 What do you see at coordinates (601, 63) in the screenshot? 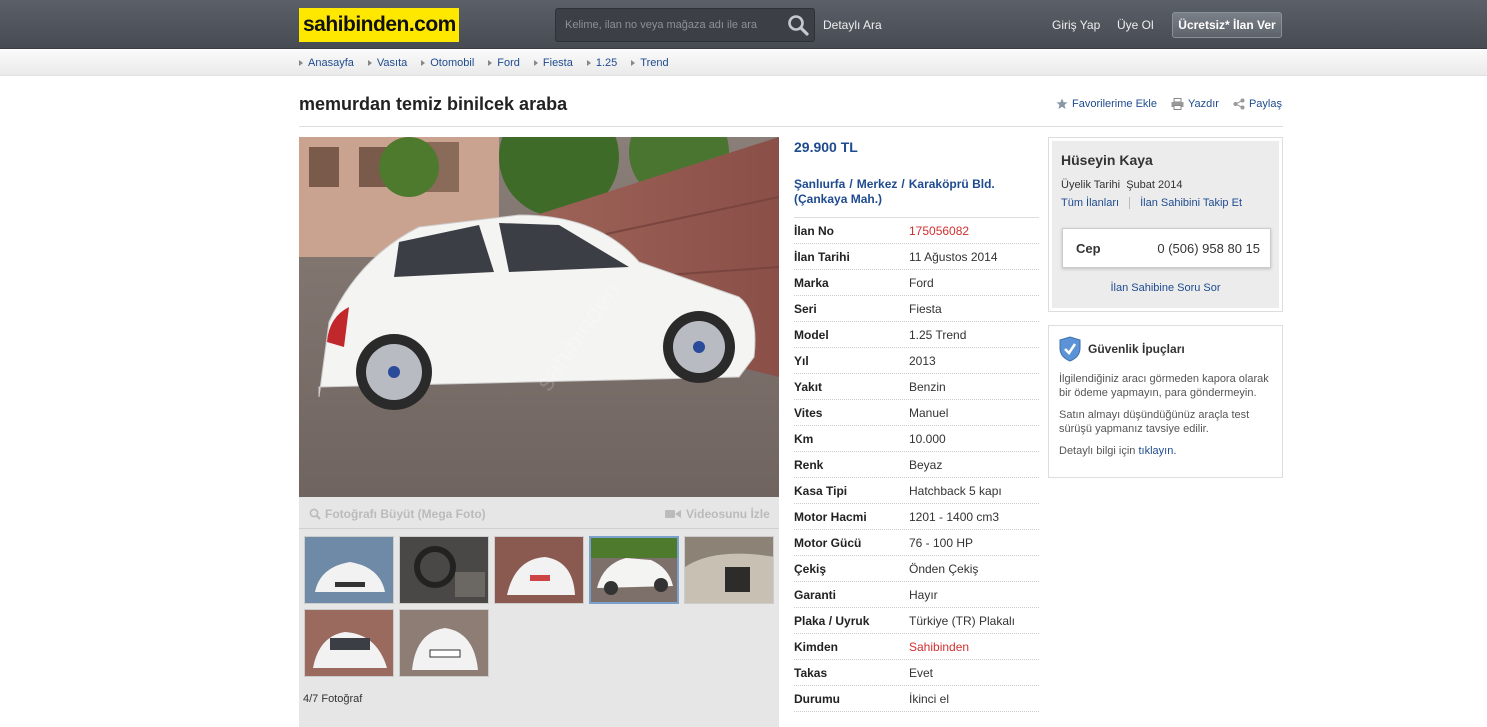
I see `breadcrumb-item: 1.25` at bounding box center [601, 63].